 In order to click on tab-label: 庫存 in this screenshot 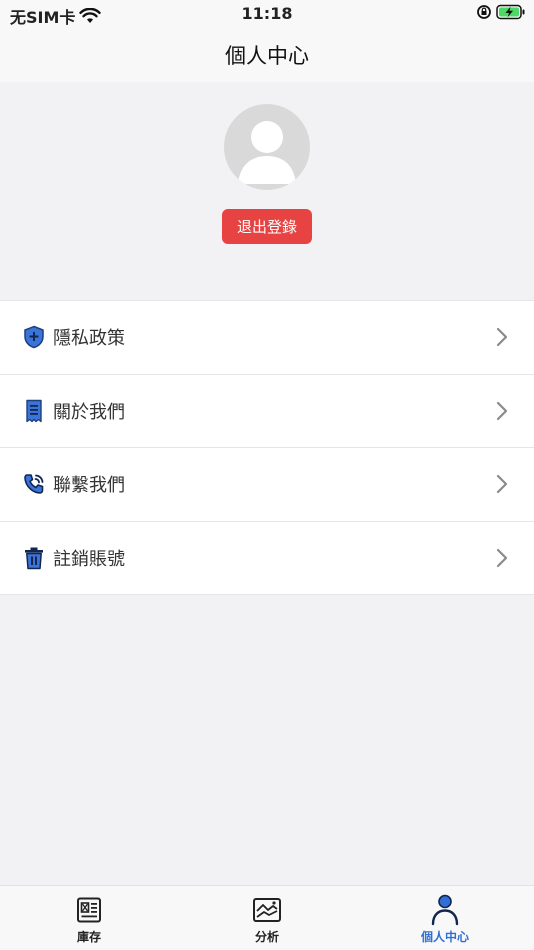, I will do `click(88, 937)`.